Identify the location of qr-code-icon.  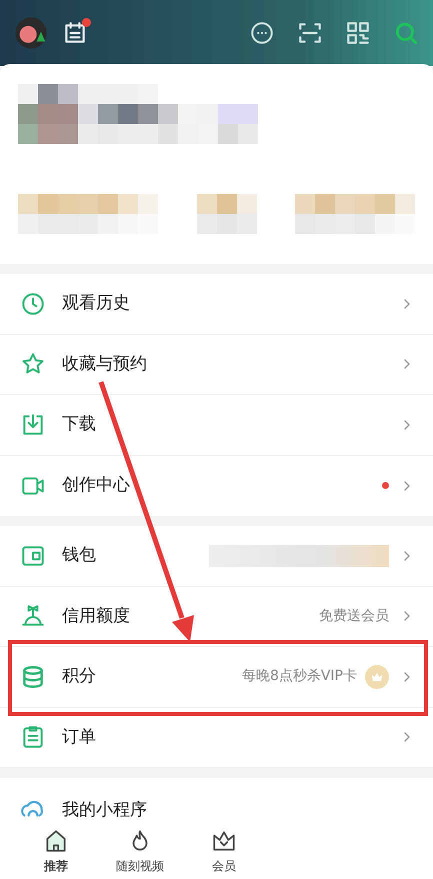
(358, 33).